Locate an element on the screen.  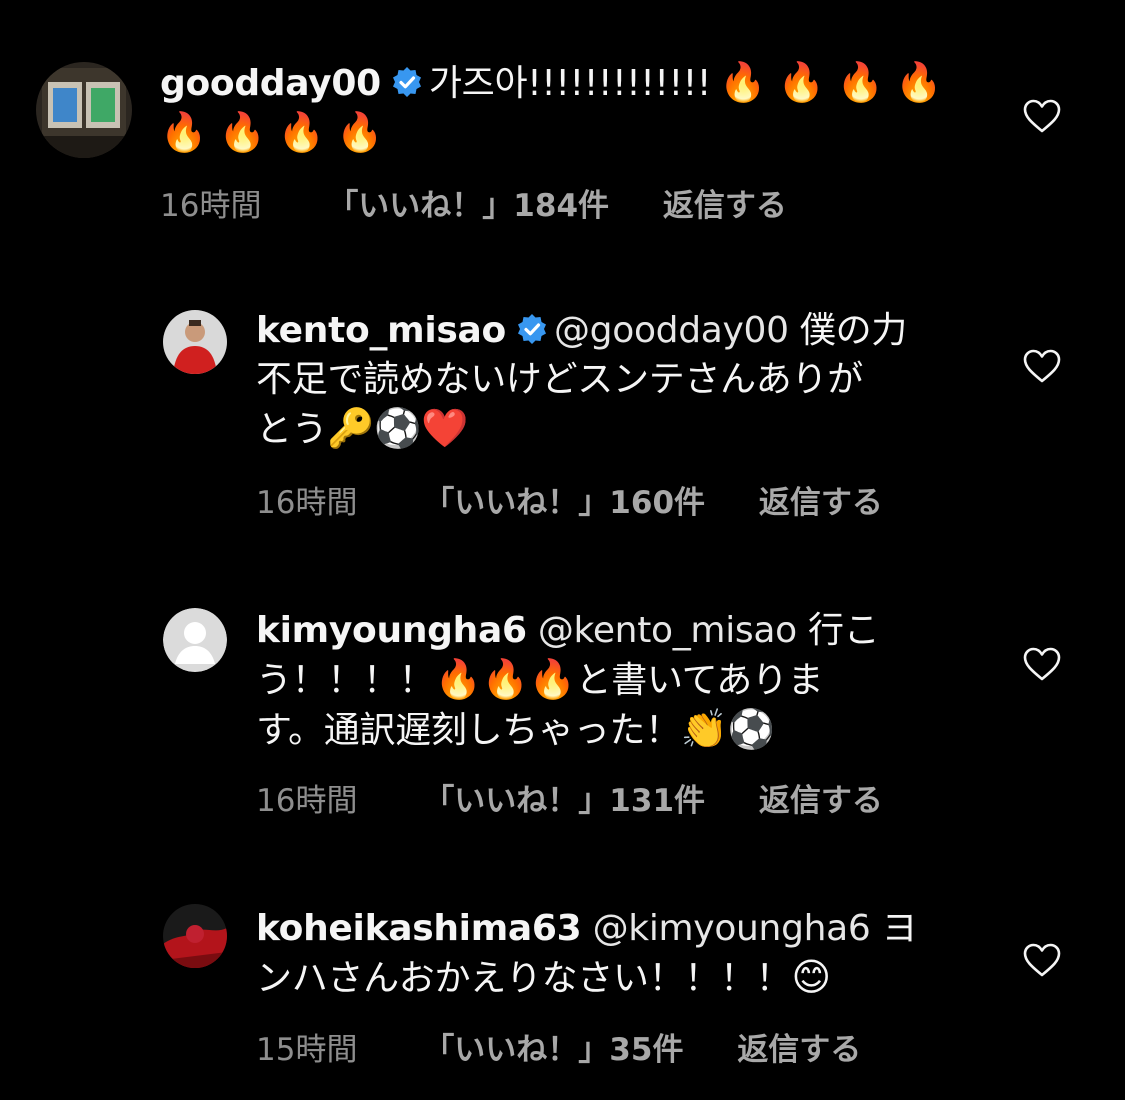
comment-likes: 「いいね！」131件 is located at coordinates (564, 801).